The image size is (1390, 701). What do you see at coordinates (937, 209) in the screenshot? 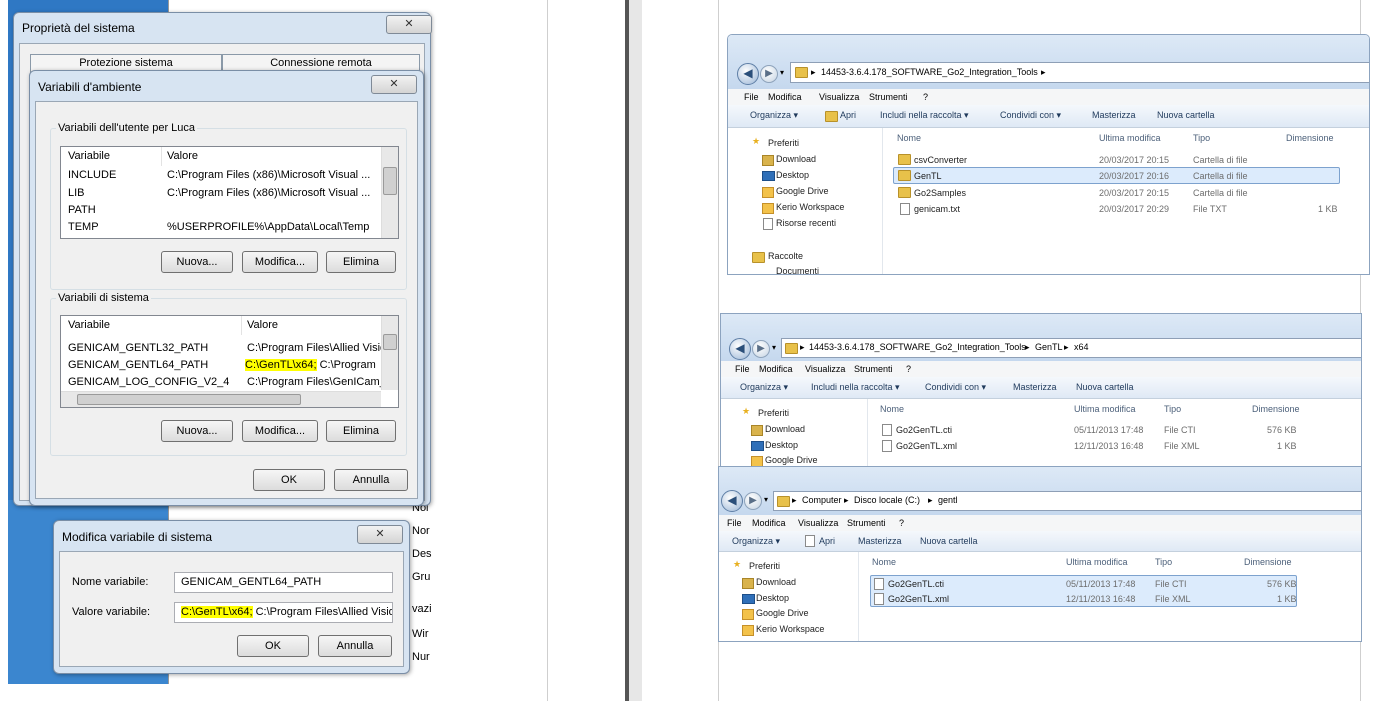
I see `file-name: genicam.txt` at bounding box center [937, 209].